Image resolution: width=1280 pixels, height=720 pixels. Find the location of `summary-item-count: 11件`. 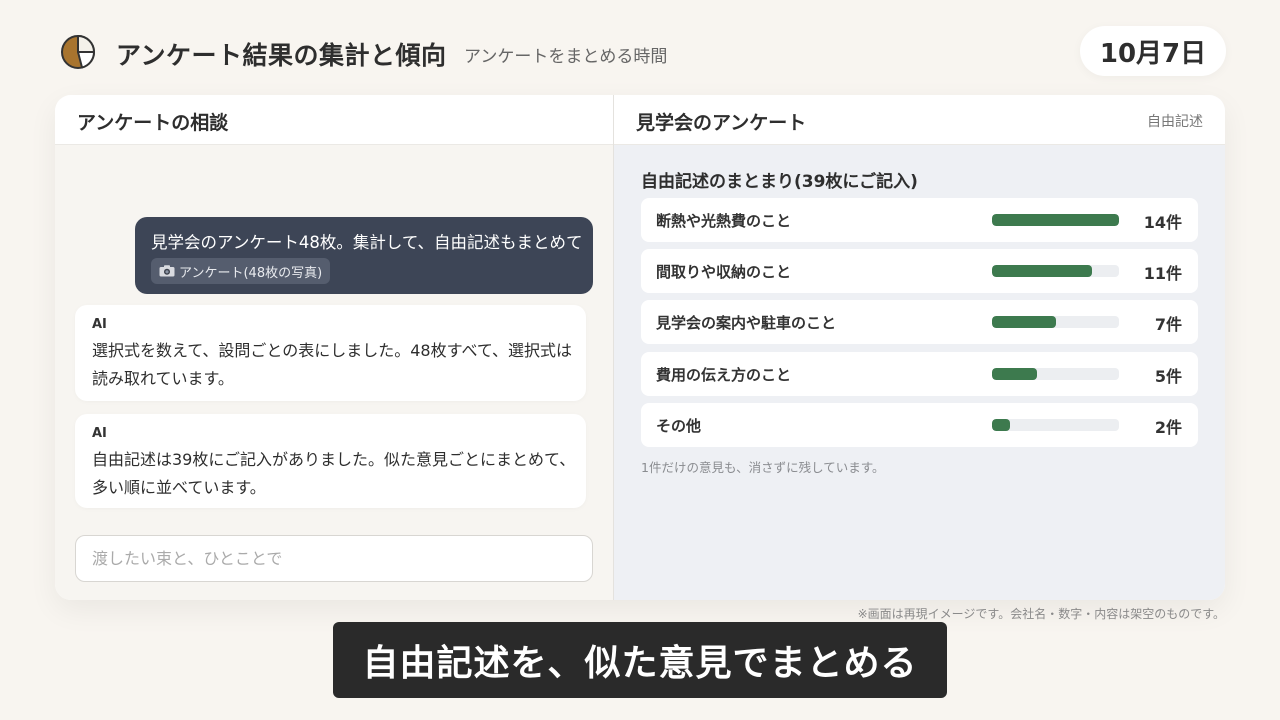

summary-item-count: 11件 is located at coordinates (1162, 273).